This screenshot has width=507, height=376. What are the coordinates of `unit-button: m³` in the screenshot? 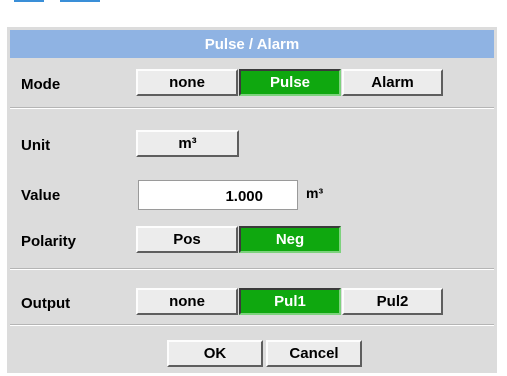 It's located at (187, 143).